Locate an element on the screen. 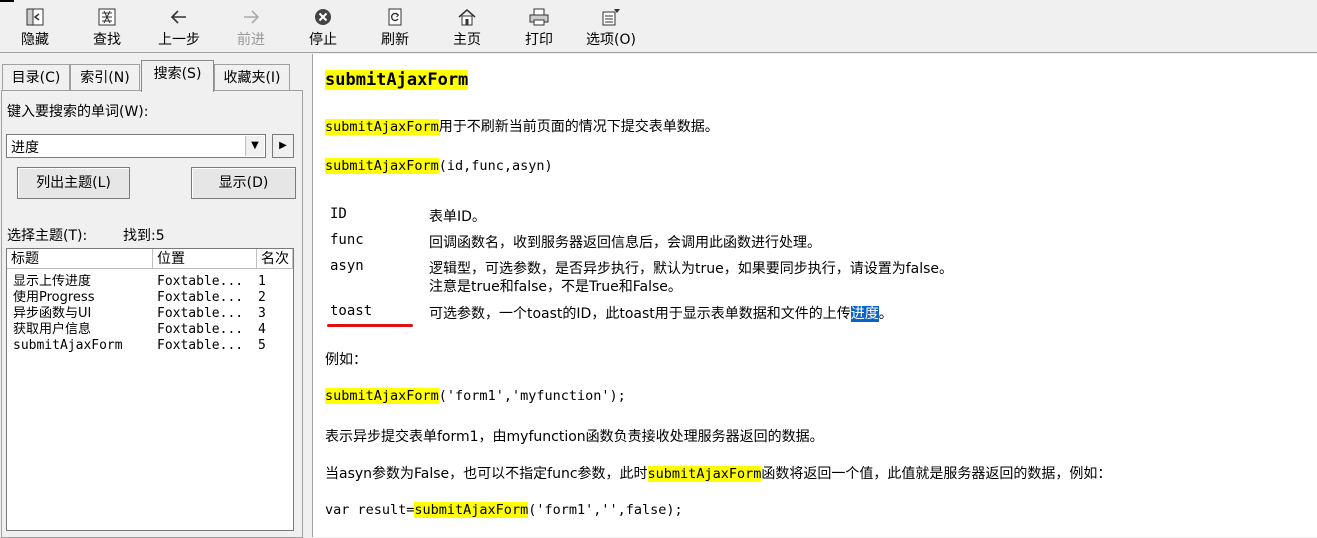 The width and height of the screenshot is (1317, 538). example-label: 例如： is located at coordinates (346, 360).